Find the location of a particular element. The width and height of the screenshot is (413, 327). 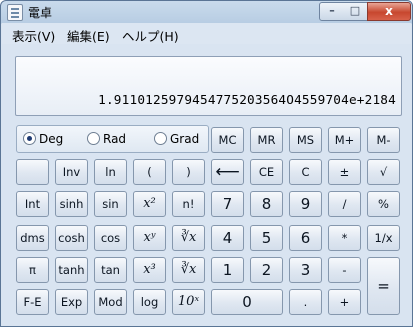

key-lparen: ( is located at coordinates (149, 172).